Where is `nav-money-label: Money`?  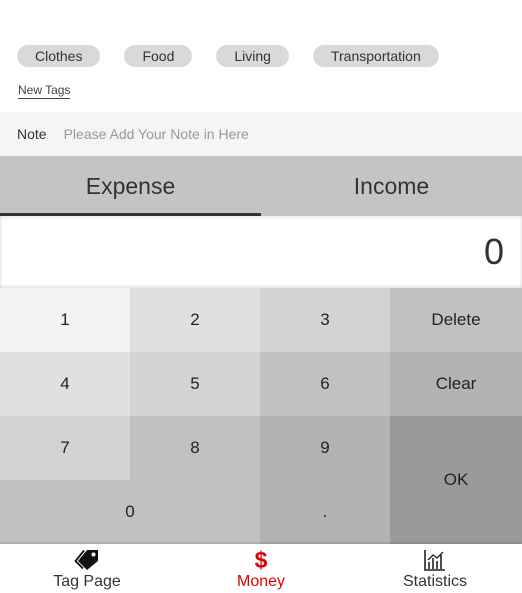 nav-money-label: Money is located at coordinates (261, 581).